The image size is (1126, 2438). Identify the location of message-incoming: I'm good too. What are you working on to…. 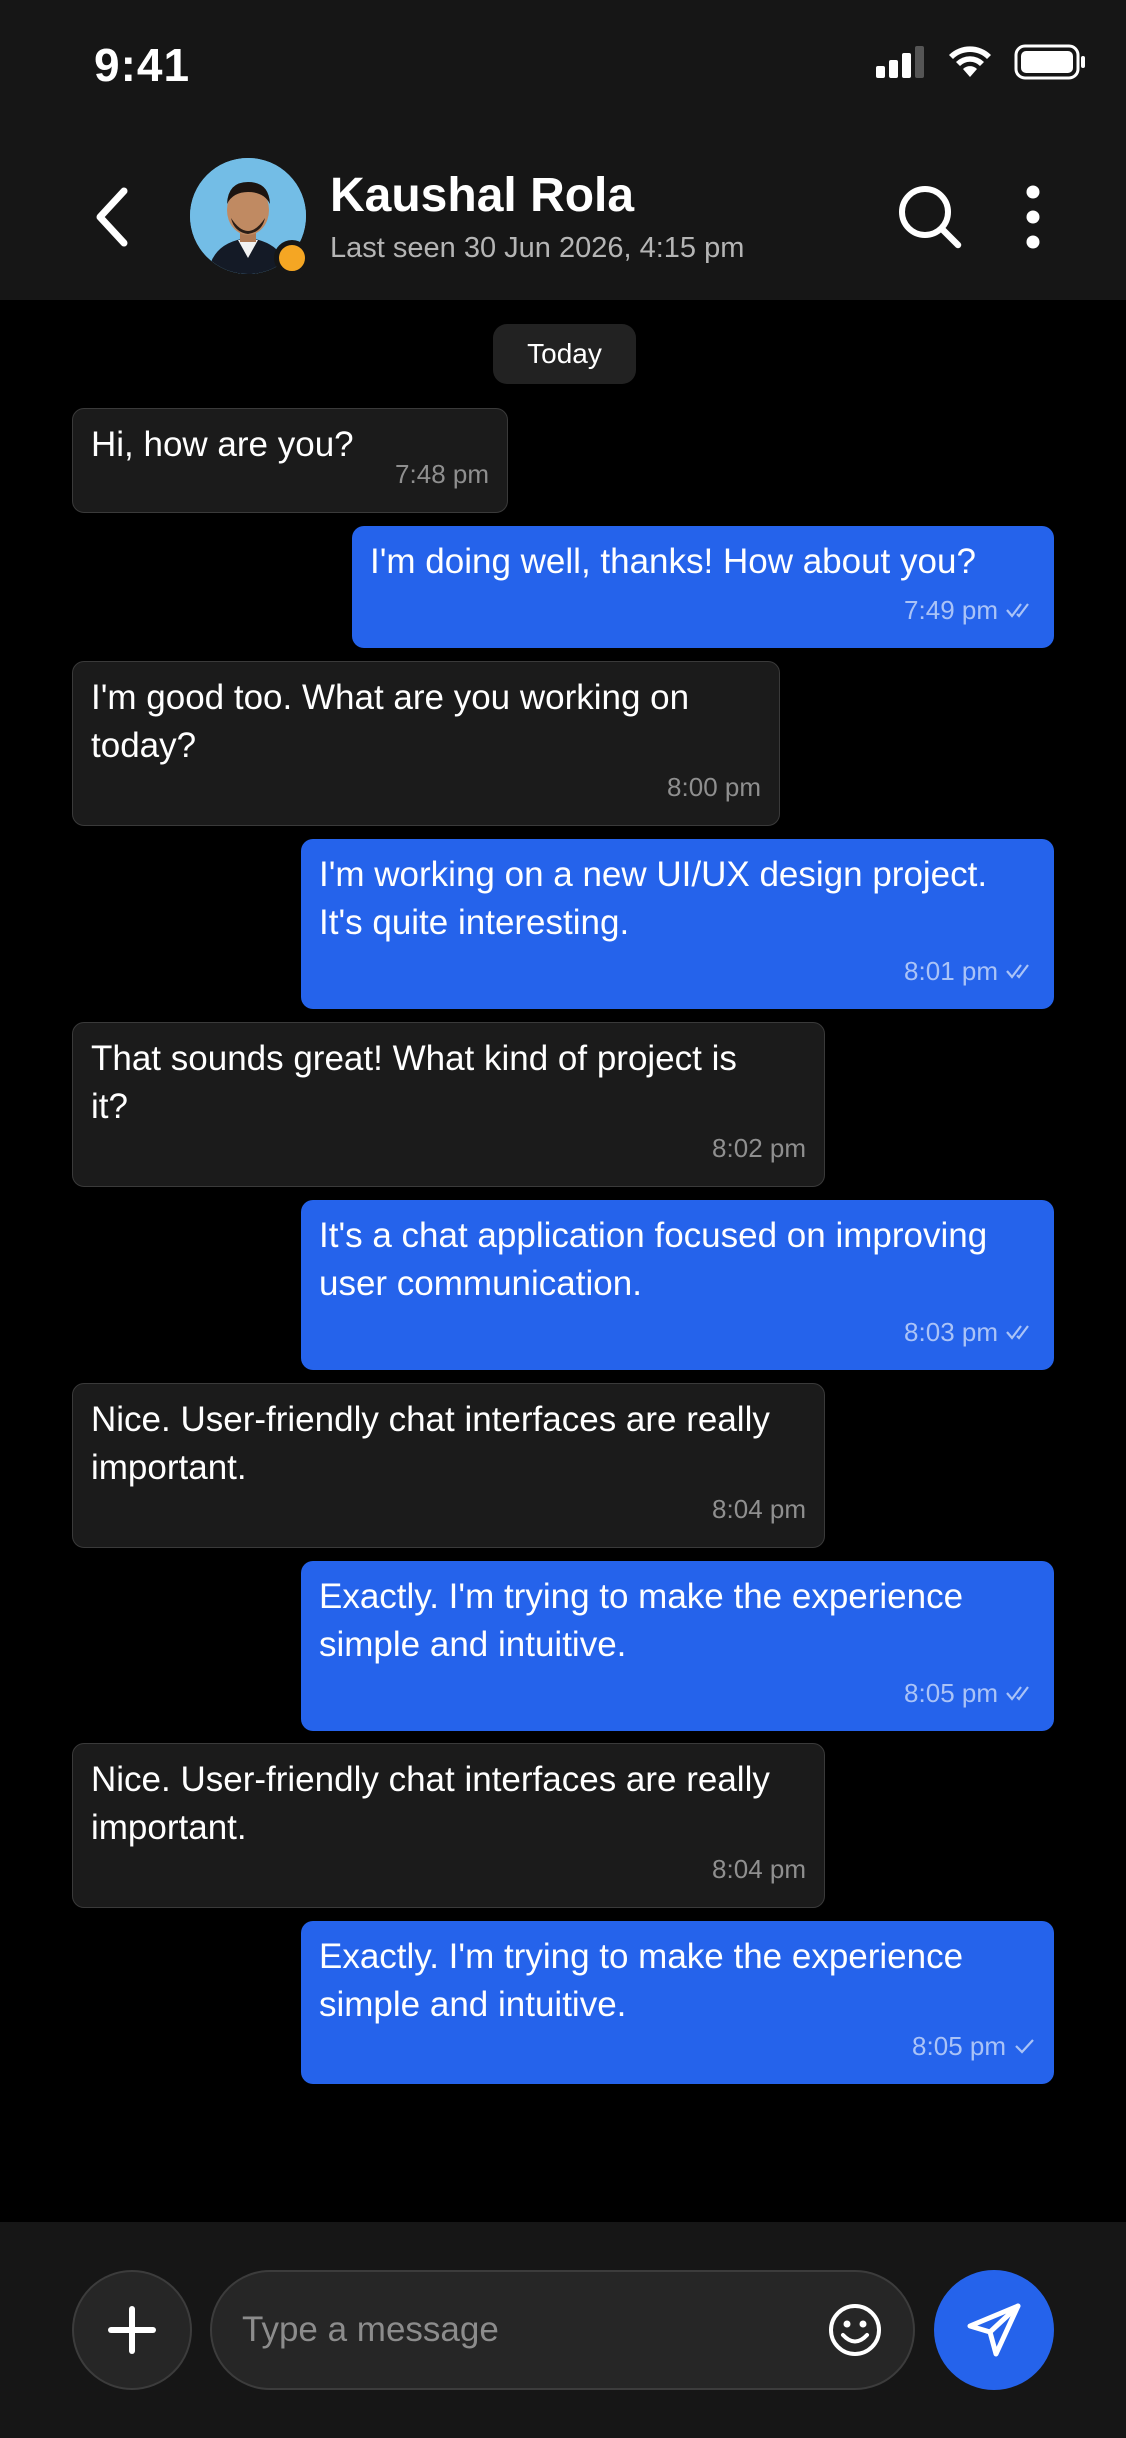
(426, 743).